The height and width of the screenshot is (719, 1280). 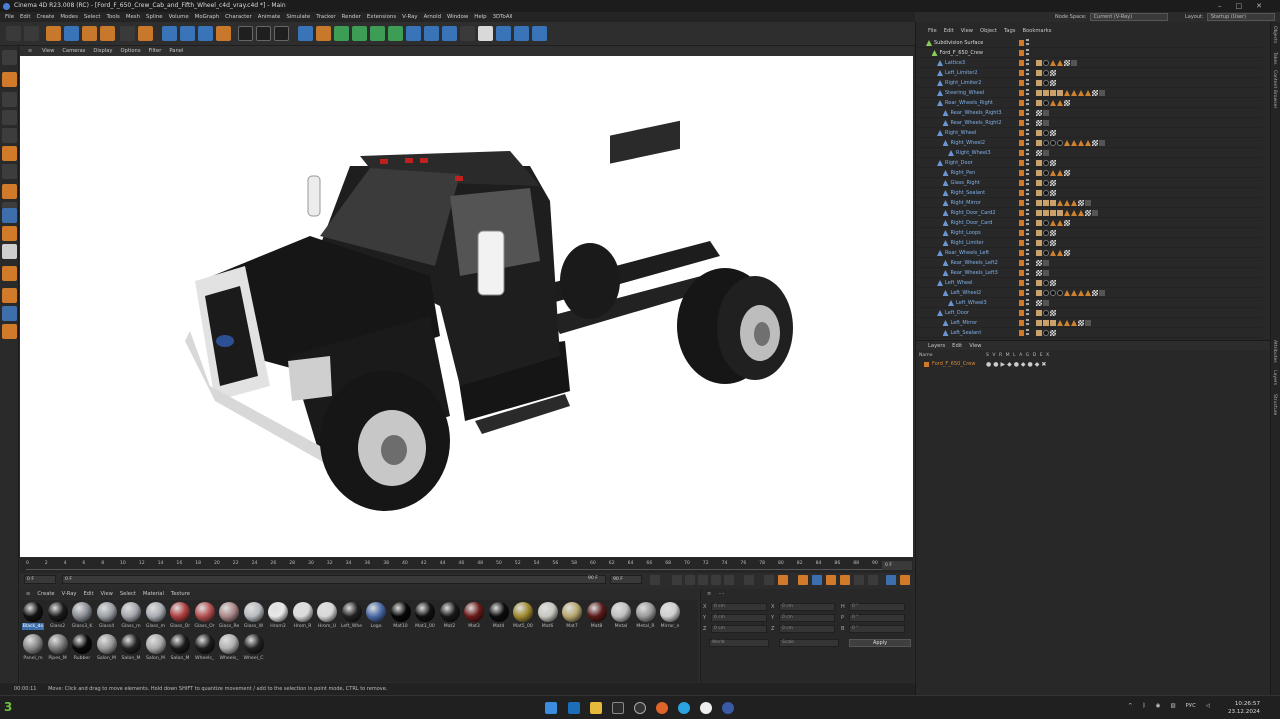 What do you see at coordinates (40, 579) in the screenshot?
I see `start-frame-field: 0 F` at bounding box center [40, 579].